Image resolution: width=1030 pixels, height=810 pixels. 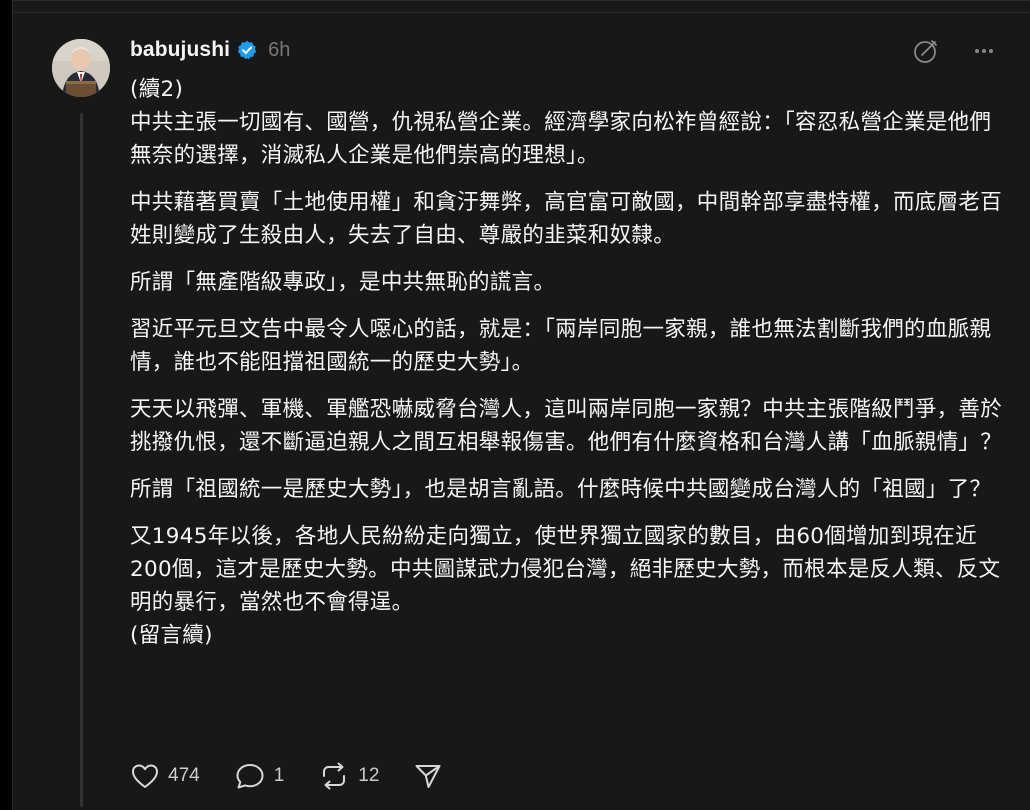 I want to click on post-paragraph: 所謂「祖國統一是歷史大勢」，也是胡言亂語。什麼時候中共國變成台灣人的「祖國」了？, so click(x=561, y=489).